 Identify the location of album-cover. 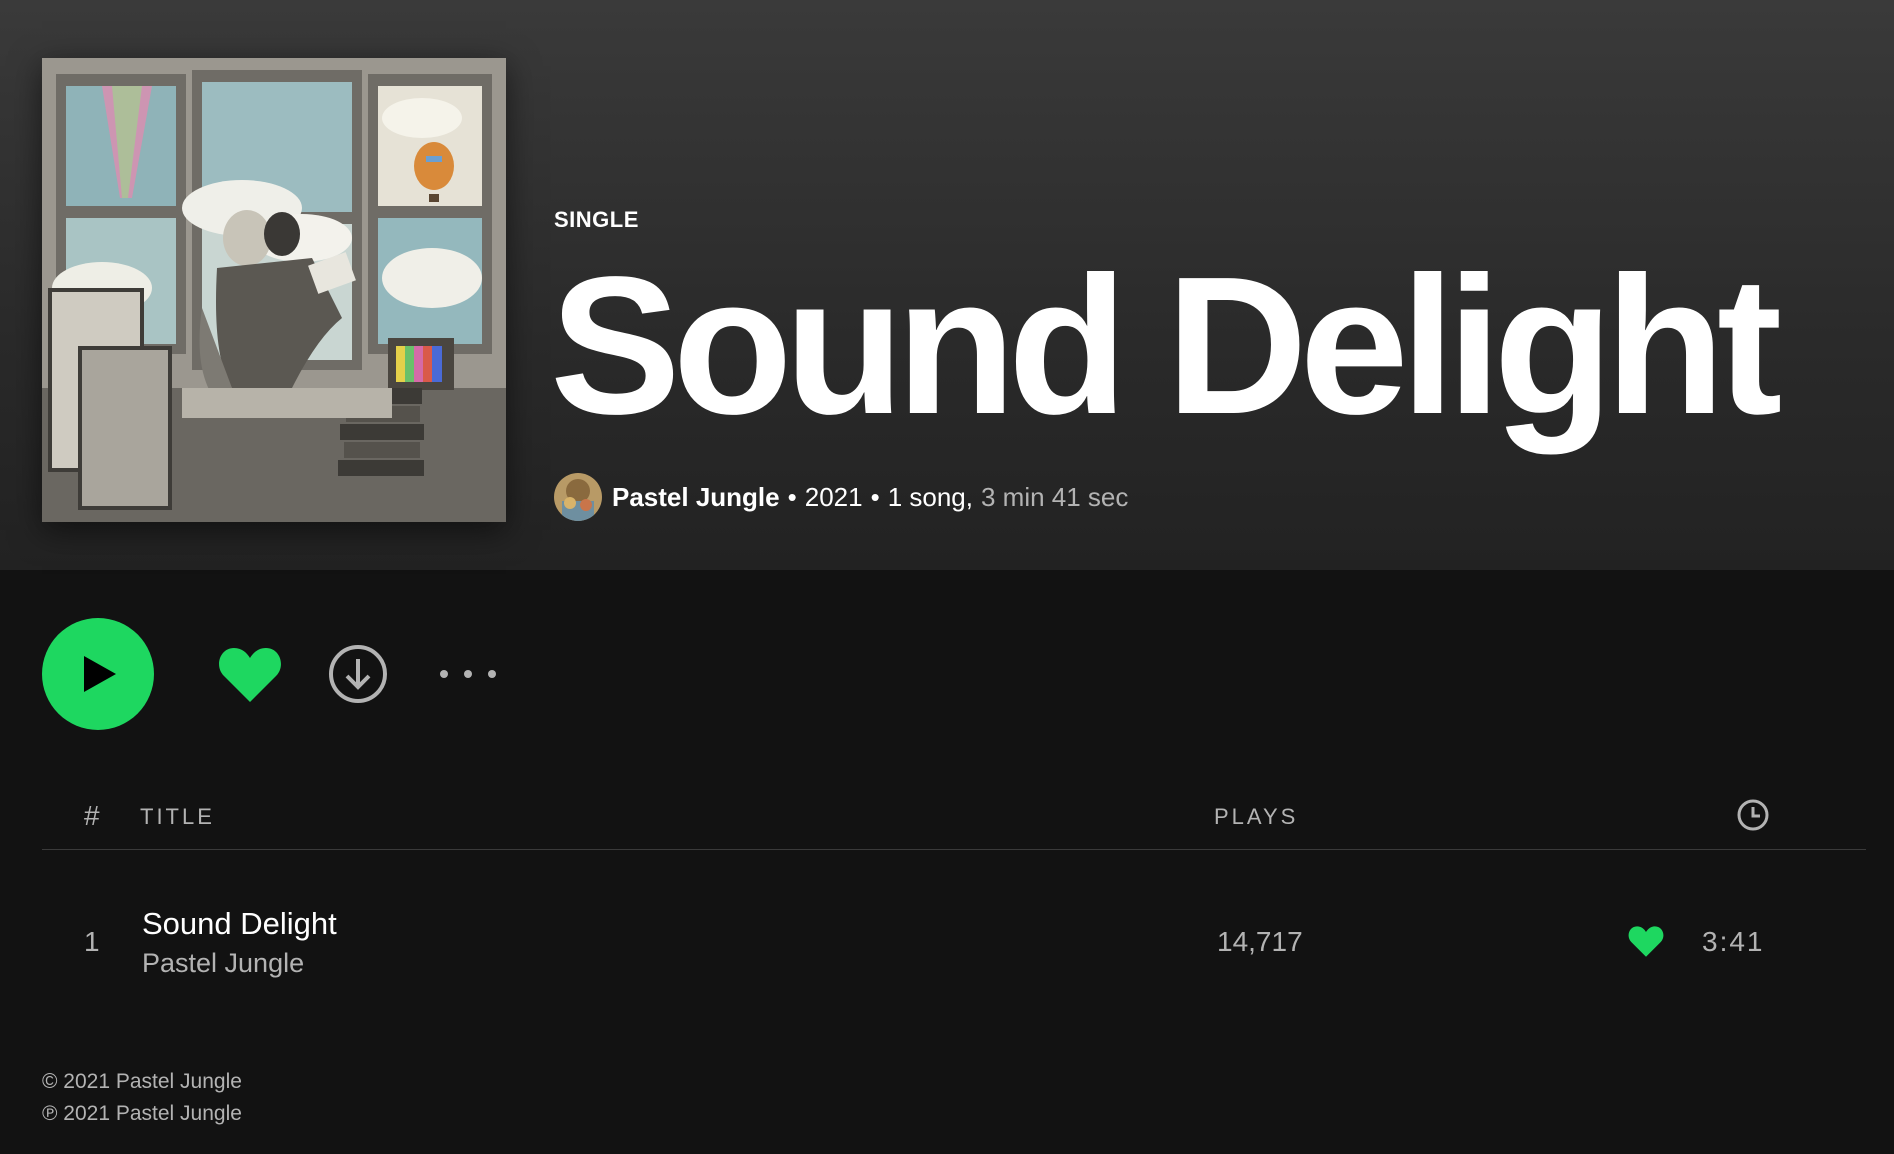
(274, 290).